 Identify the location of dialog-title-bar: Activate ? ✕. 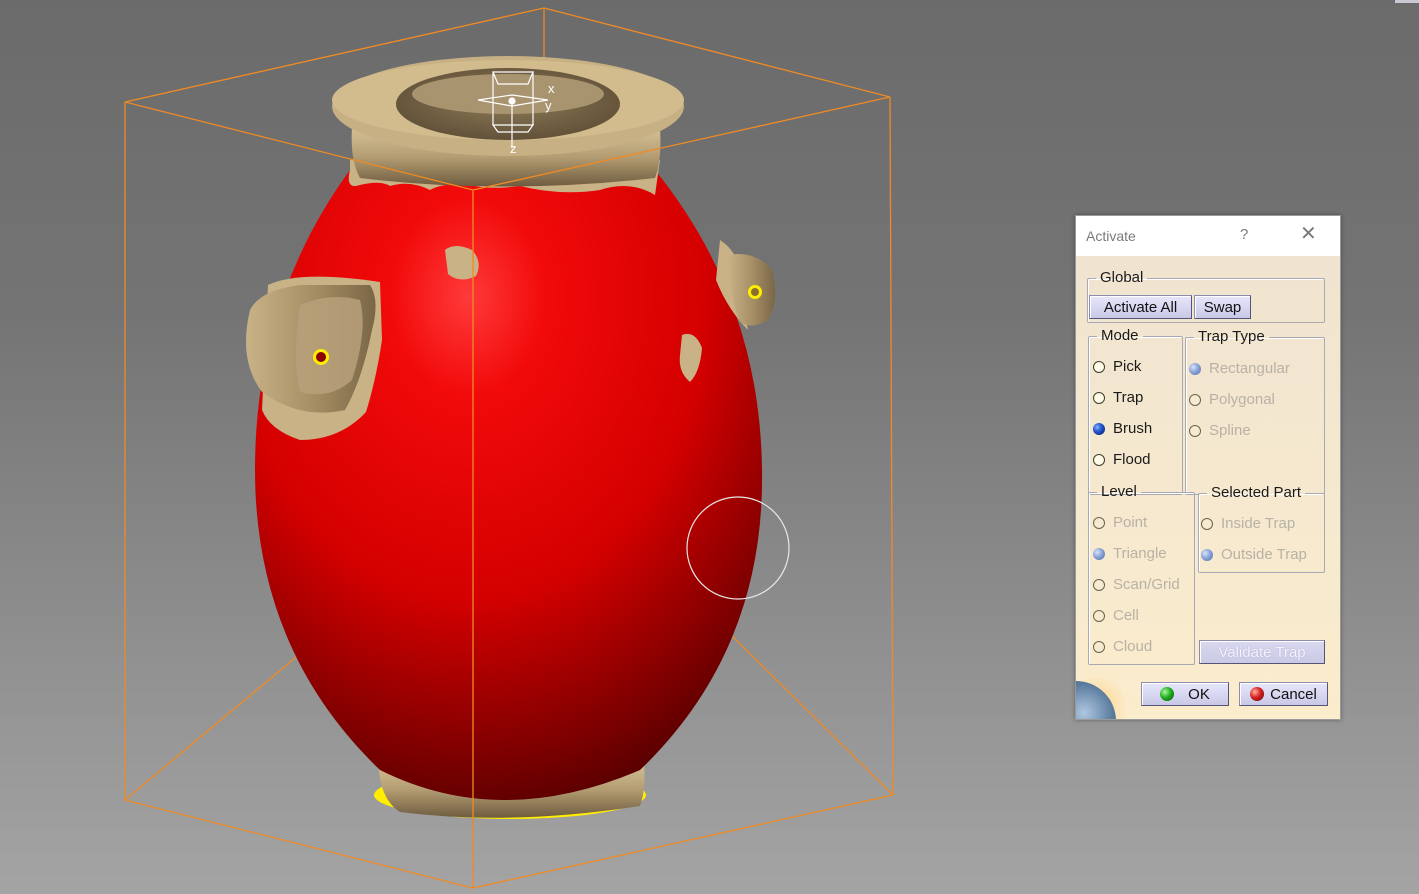
(1208, 236).